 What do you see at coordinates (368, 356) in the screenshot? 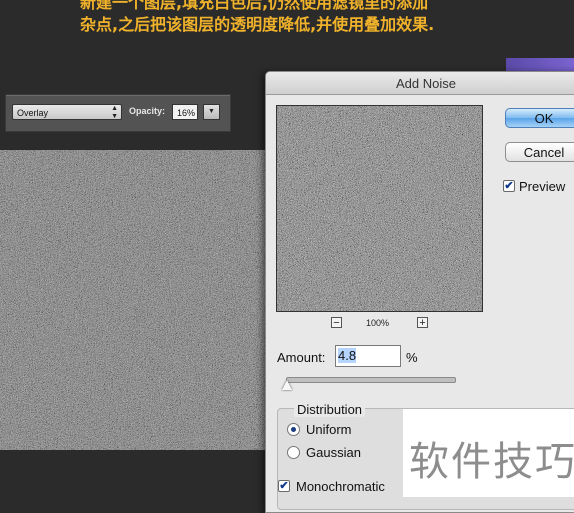
I see `amount-input: 4.8` at bounding box center [368, 356].